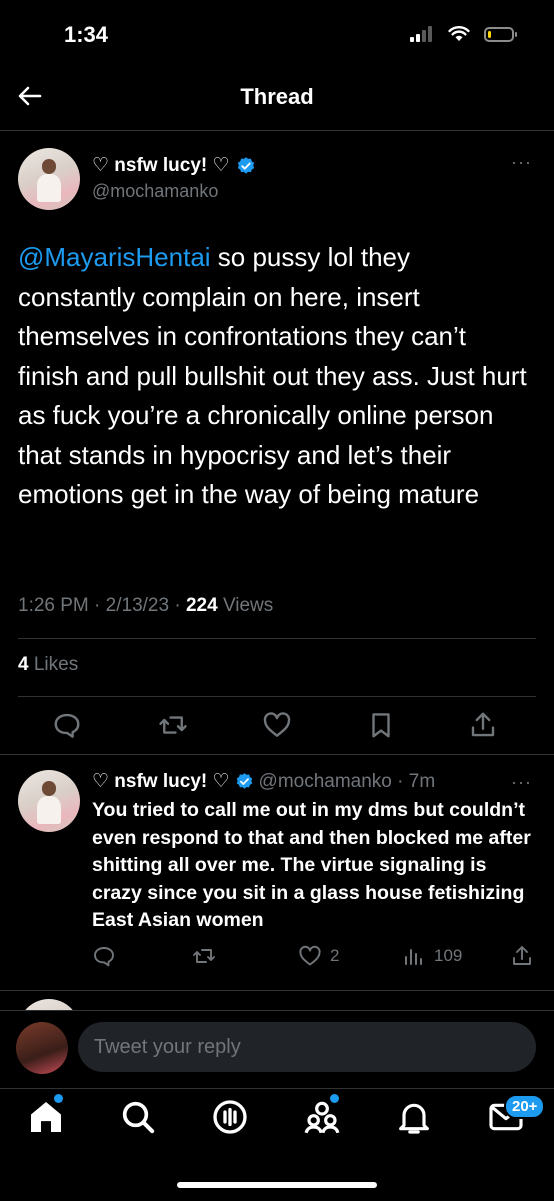  Describe the element at coordinates (137, 605) in the screenshot. I see `tweet-date: 2/13/23` at that location.